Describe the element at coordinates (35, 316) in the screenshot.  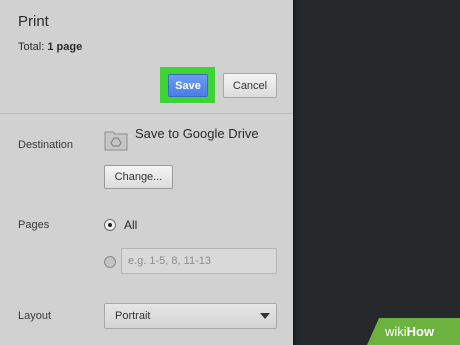
I see `layout-label: Layout` at that location.